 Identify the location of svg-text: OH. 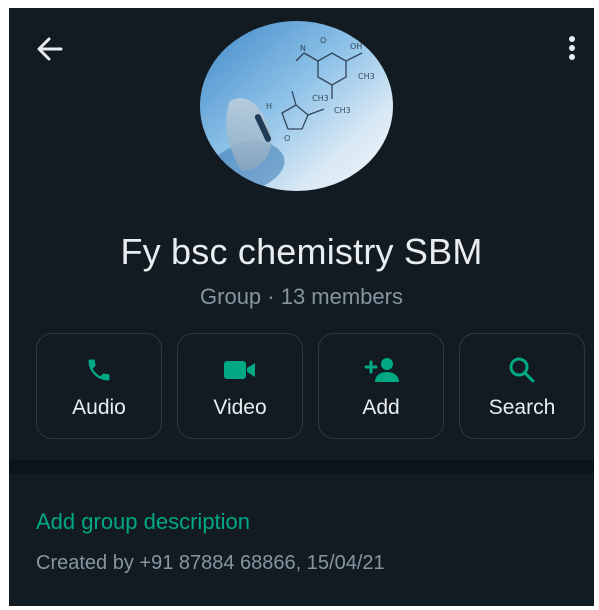
(356, 46).